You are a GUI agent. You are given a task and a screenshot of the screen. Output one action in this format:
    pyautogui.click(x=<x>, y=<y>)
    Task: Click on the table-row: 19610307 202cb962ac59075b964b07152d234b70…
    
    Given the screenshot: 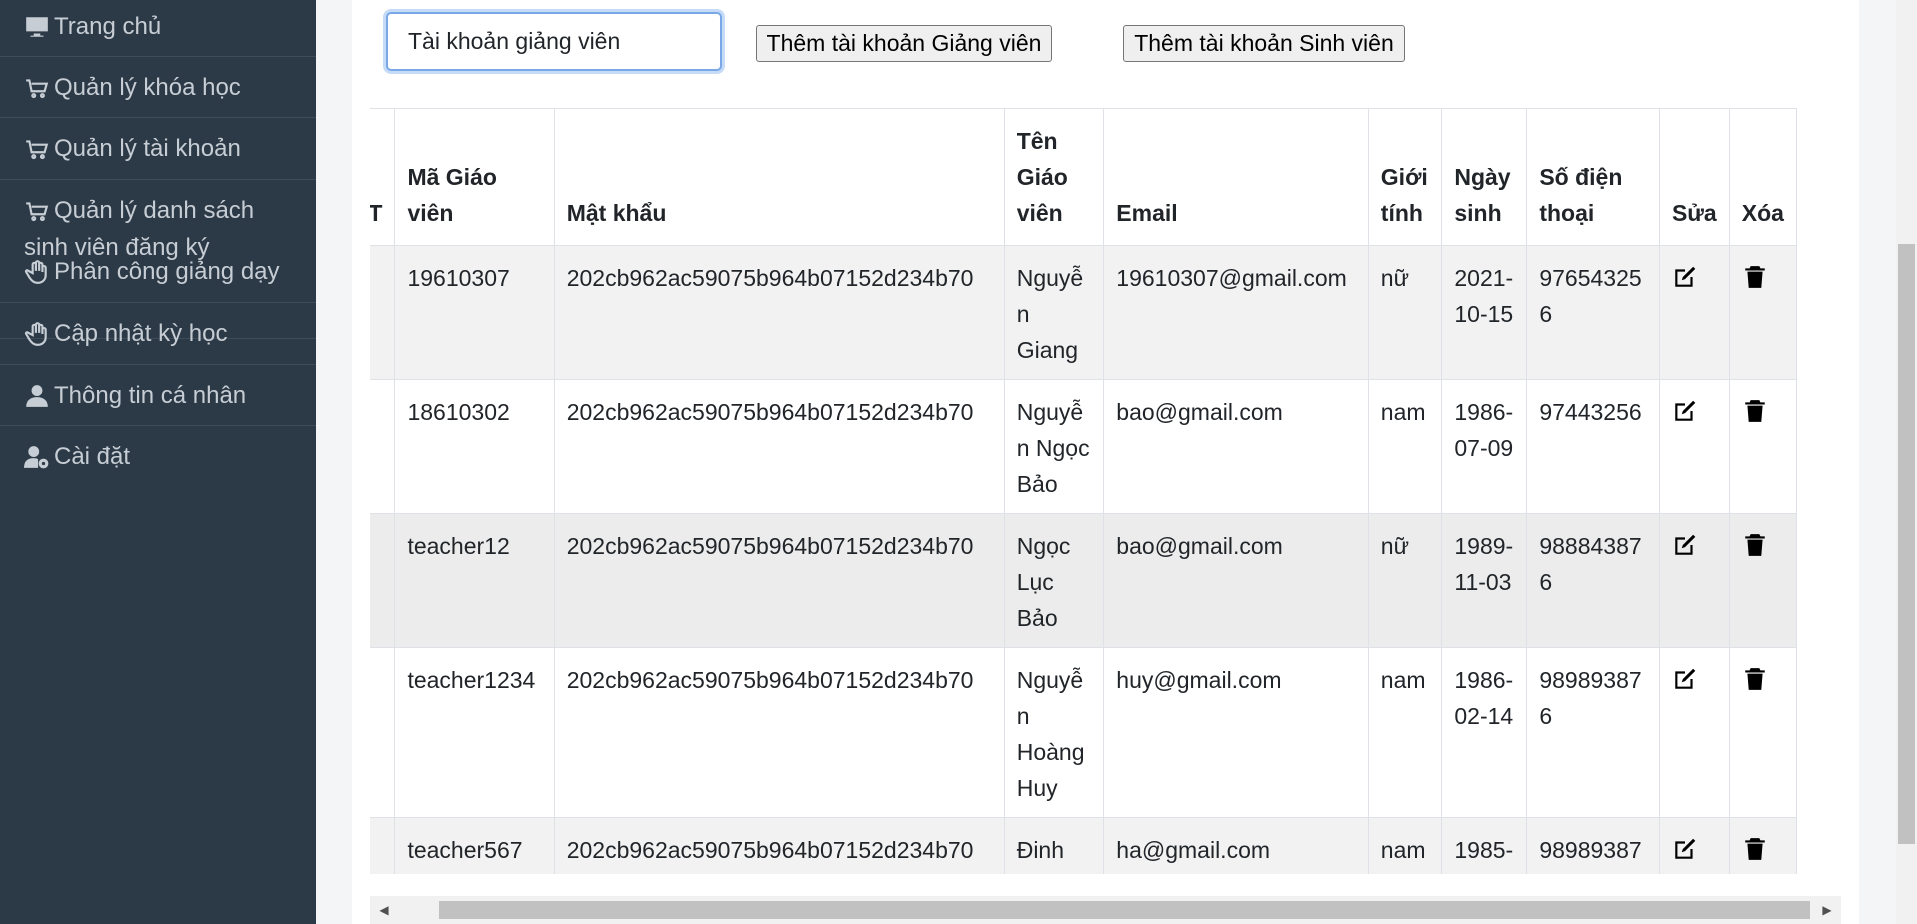 What is the action you would take?
    pyautogui.click(x=1084, y=312)
    